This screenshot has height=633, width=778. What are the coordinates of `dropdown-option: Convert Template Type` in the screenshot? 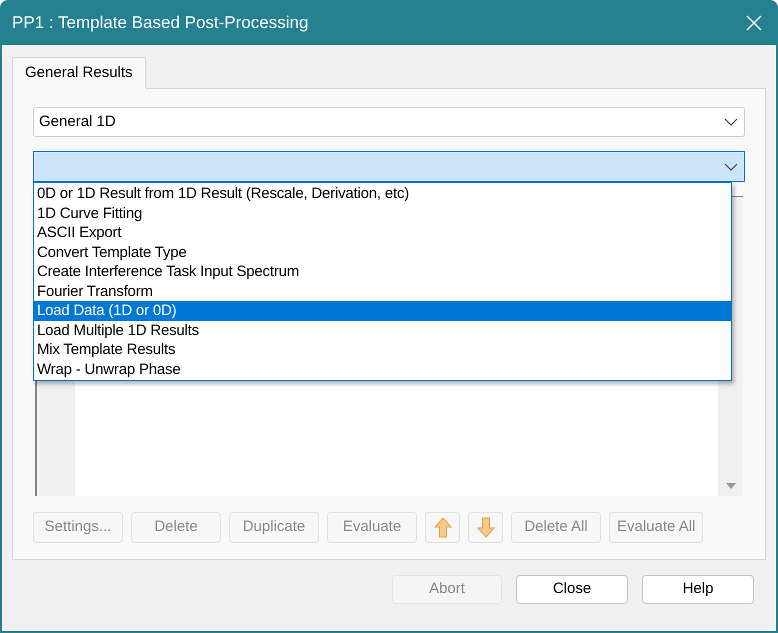 It's located at (382, 252).